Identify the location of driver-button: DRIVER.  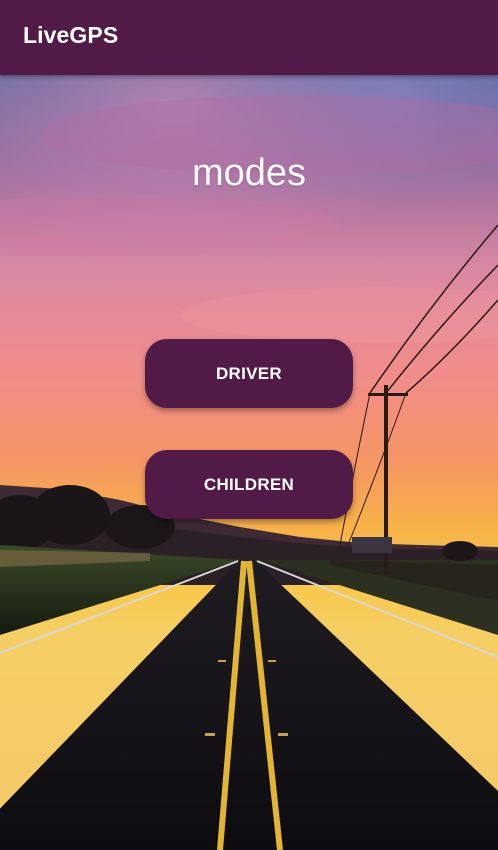
(249, 373).